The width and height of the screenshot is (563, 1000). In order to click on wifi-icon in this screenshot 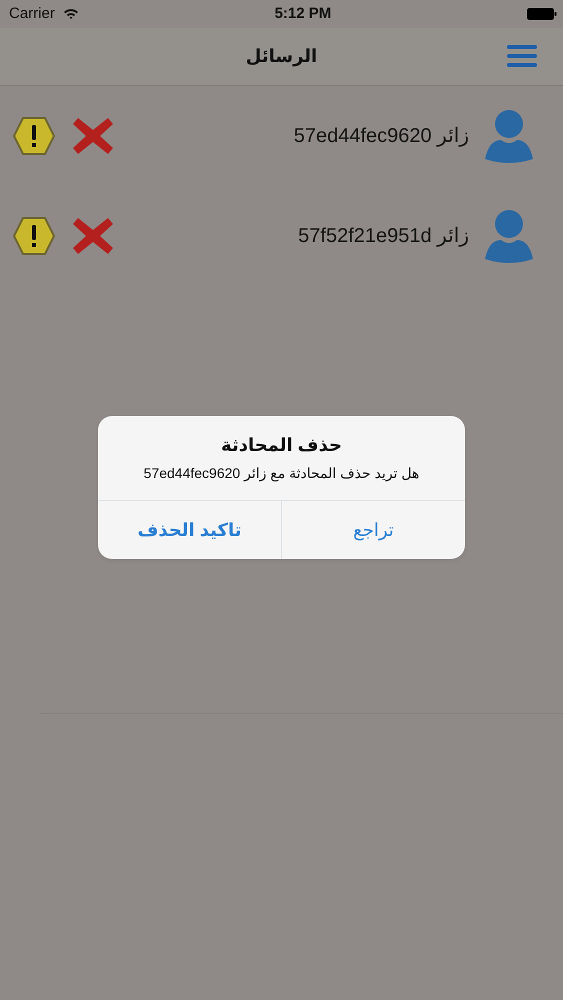, I will do `click(70, 14)`.